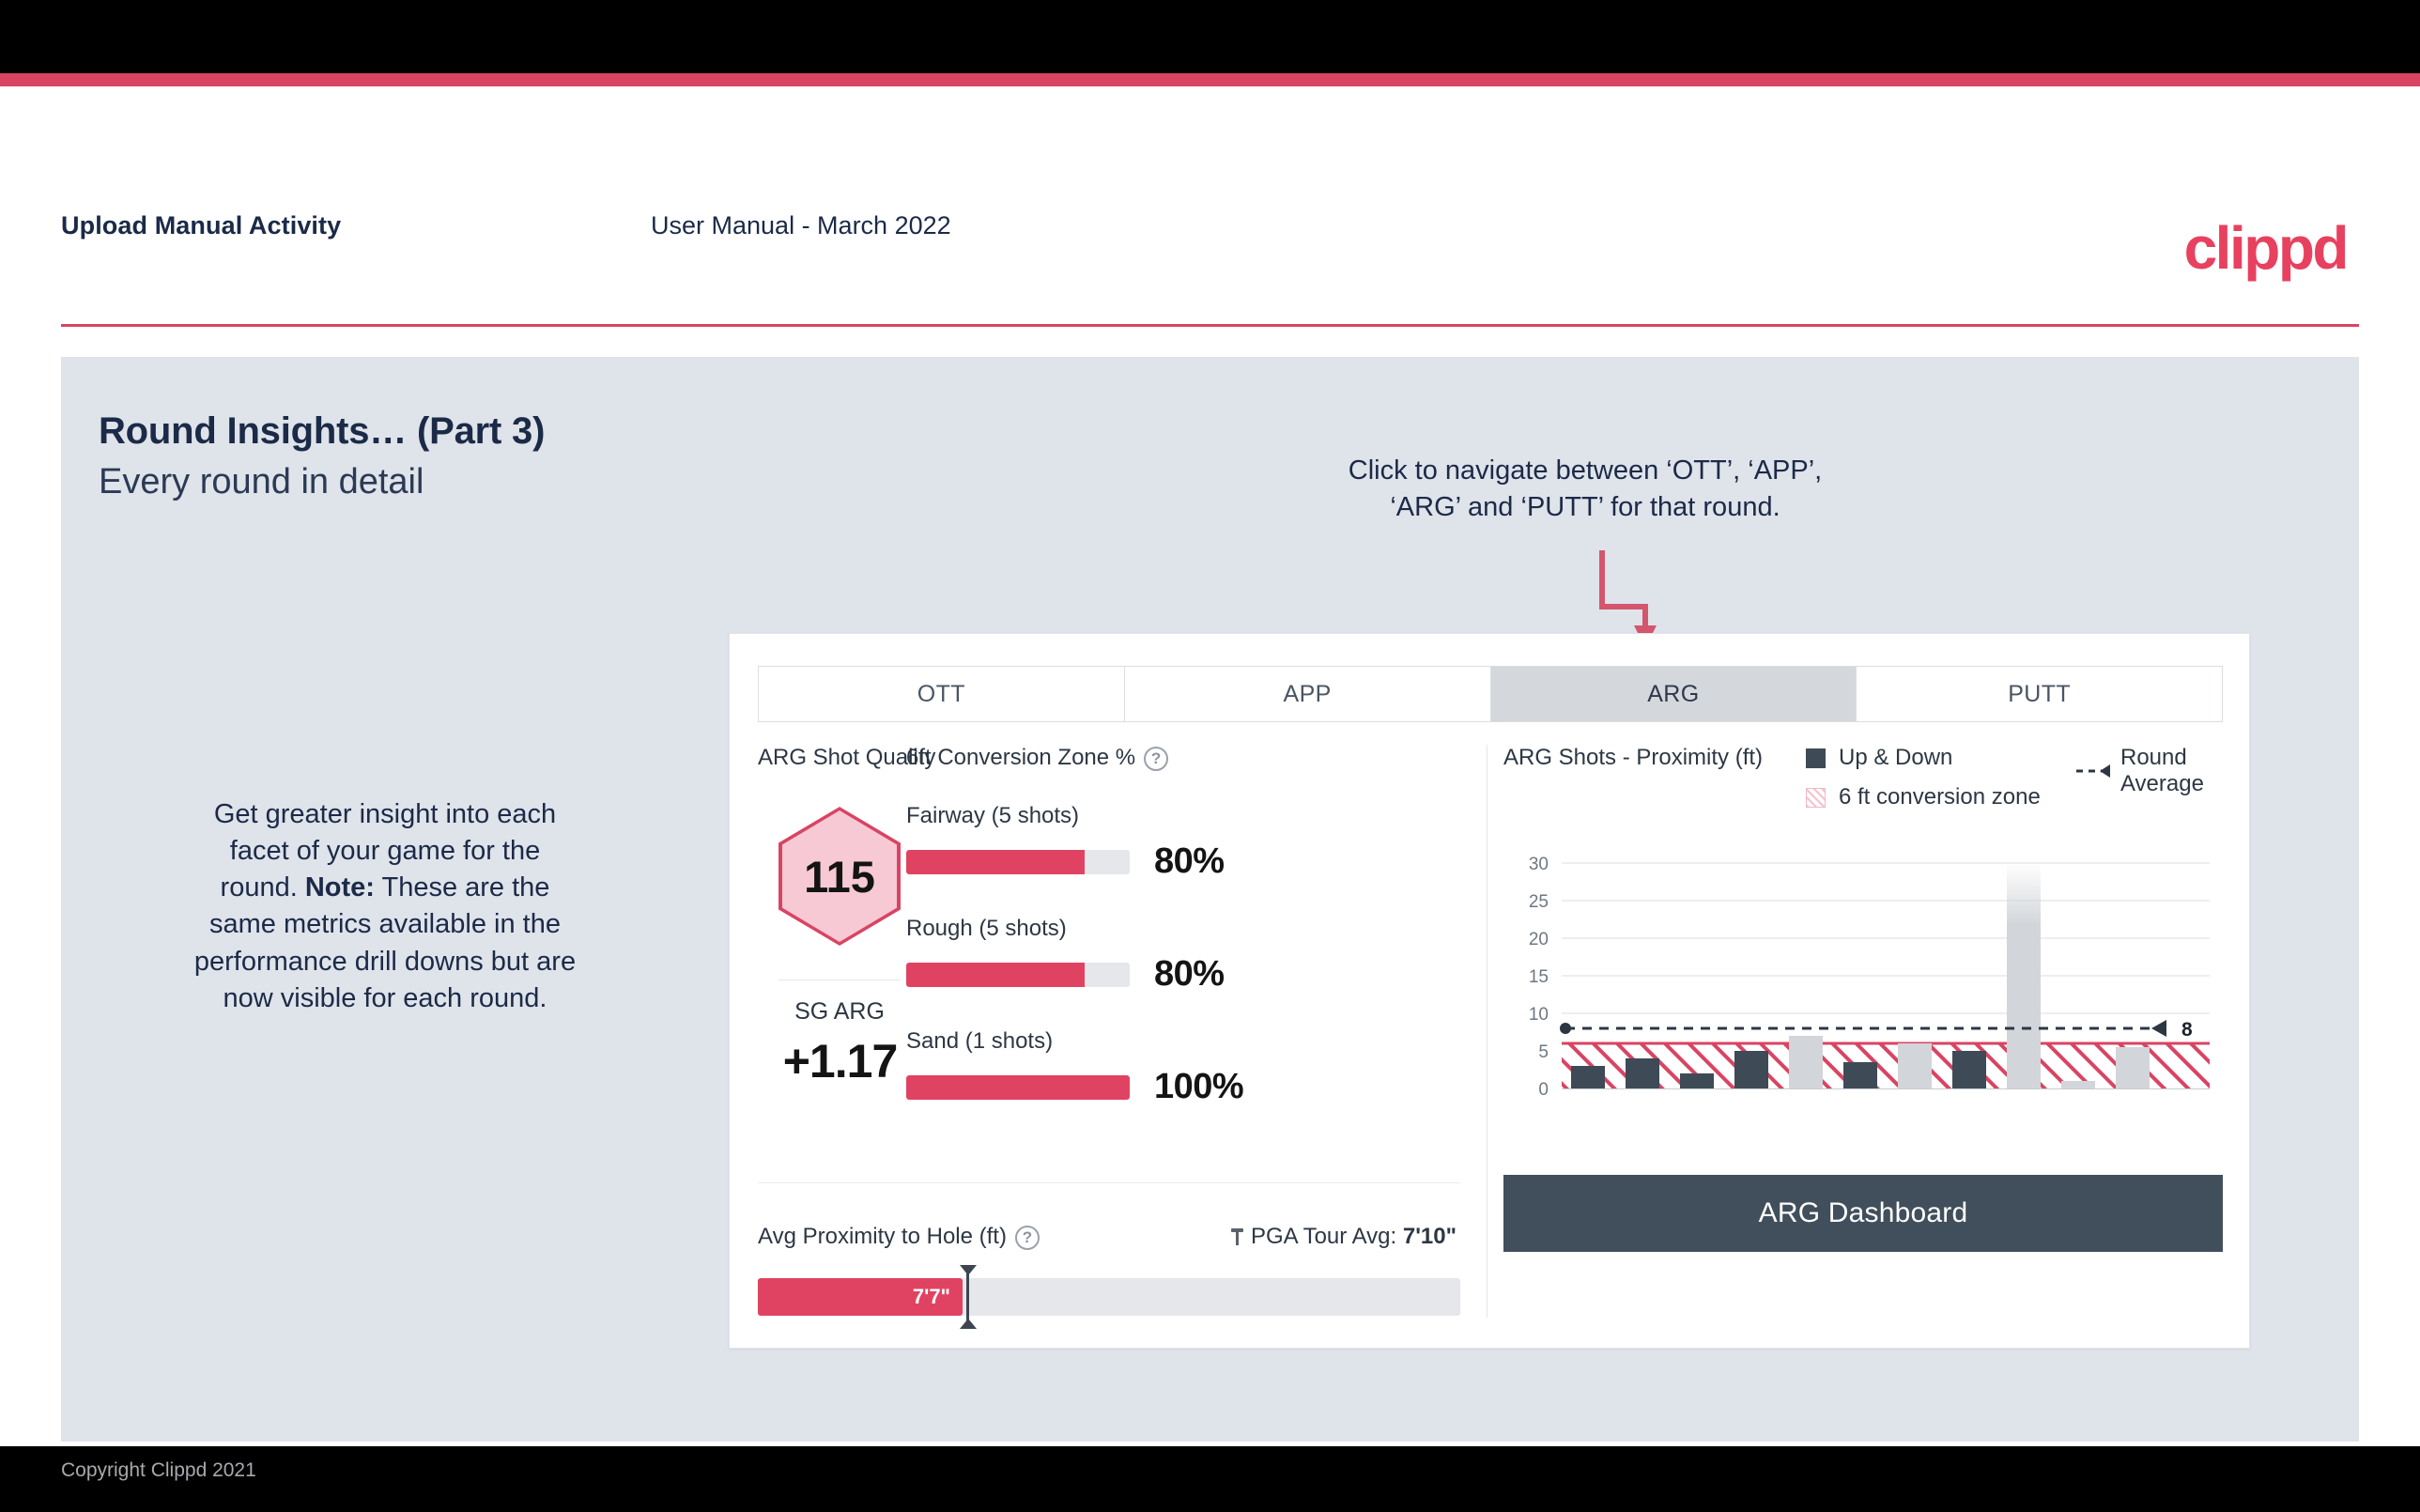 The height and width of the screenshot is (1512, 2420). Describe the element at coordinates (1109, 1297) in the screenshot. I see `proximity-bar: 7'7"` at that location.